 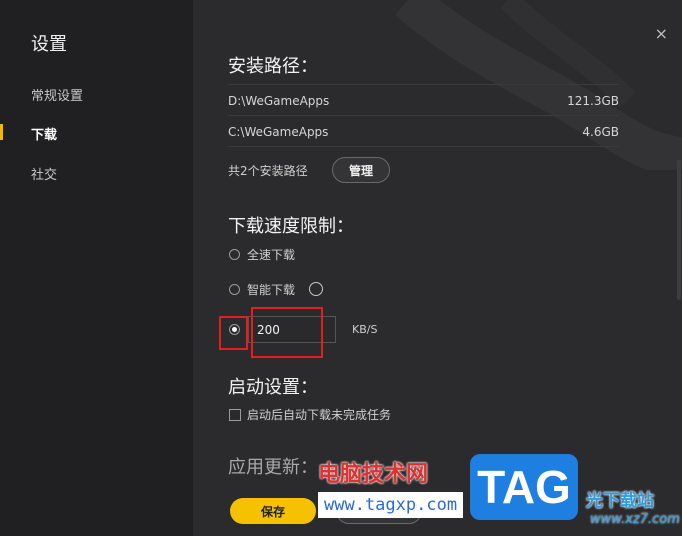 What do you see at coordinates (291, 226) in the screenshot?
I see `speed-limit-heading: 下载速度限制：` at bounding box center [291, 226].